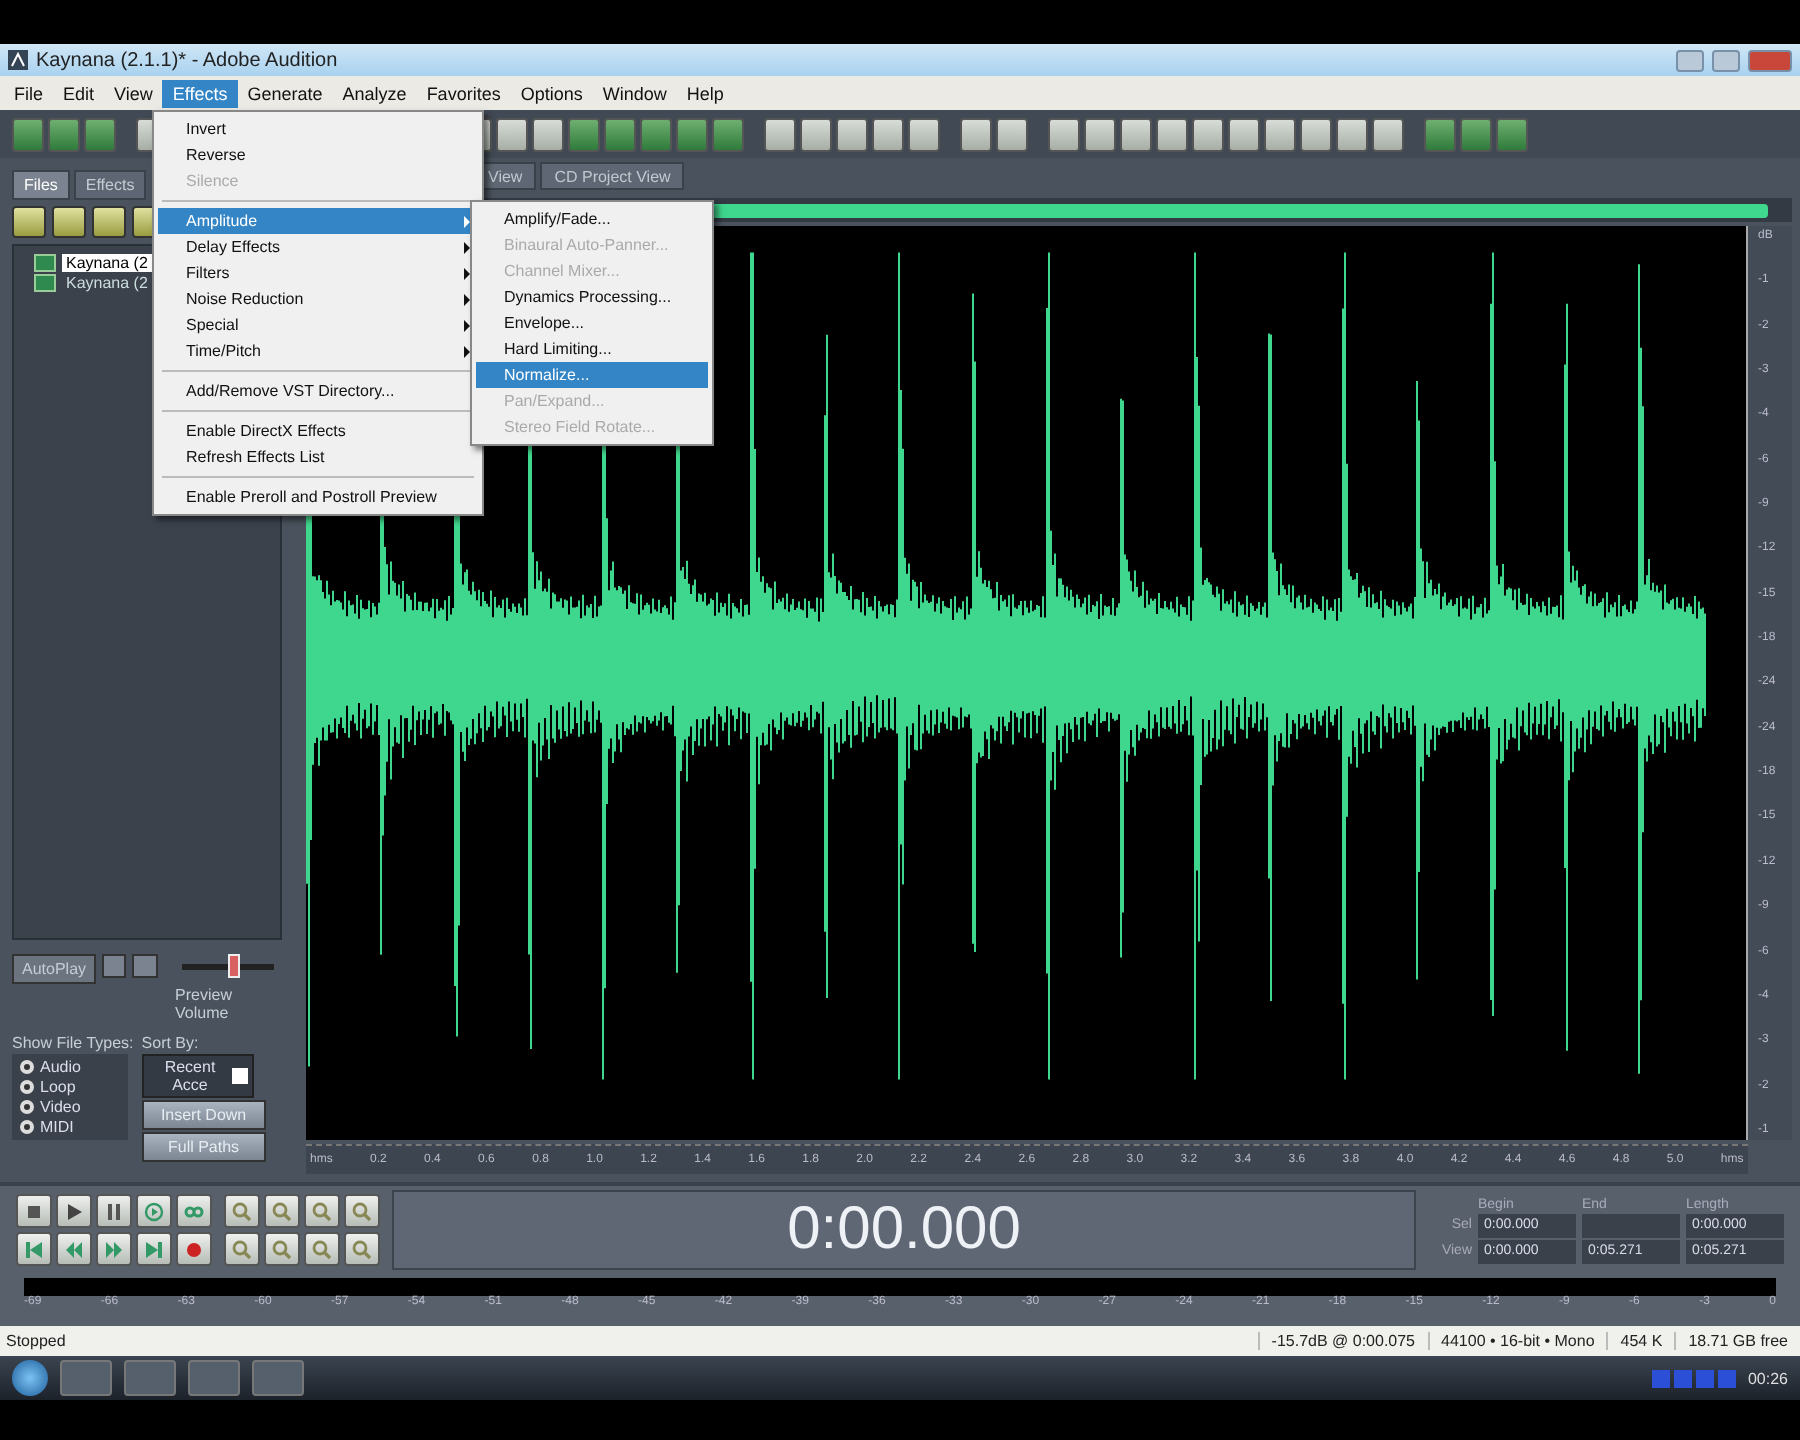 The height and width of the screenshot is (1440, 1800). I want to click on time-display: 0:00.000, so click(904, 1230).